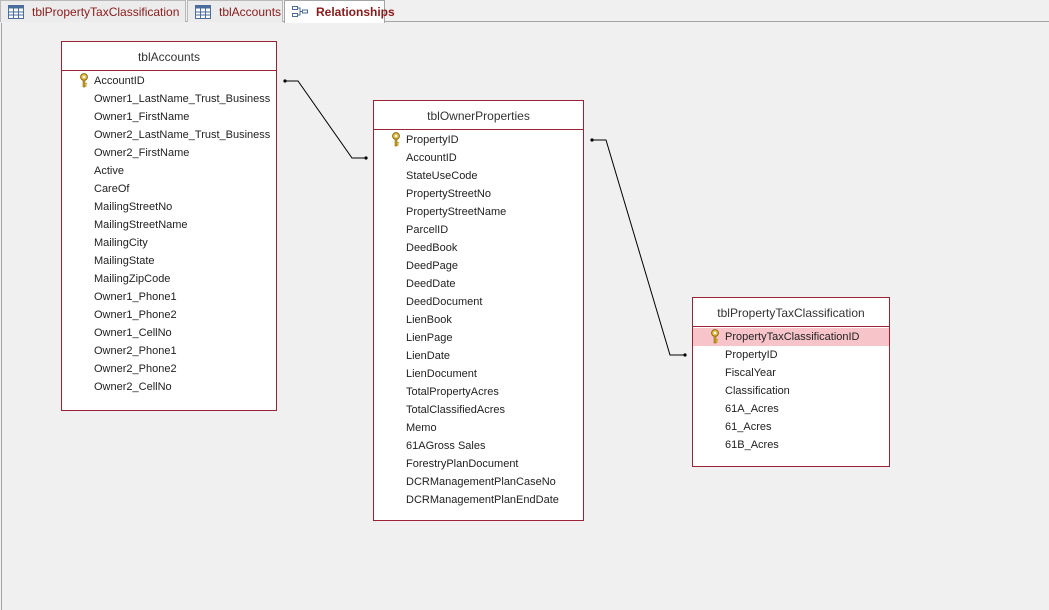  Describe the element at coordinates (478, 500) in the screenshot. I see `field-row: DCRManagementPlanEndDate` at that location.